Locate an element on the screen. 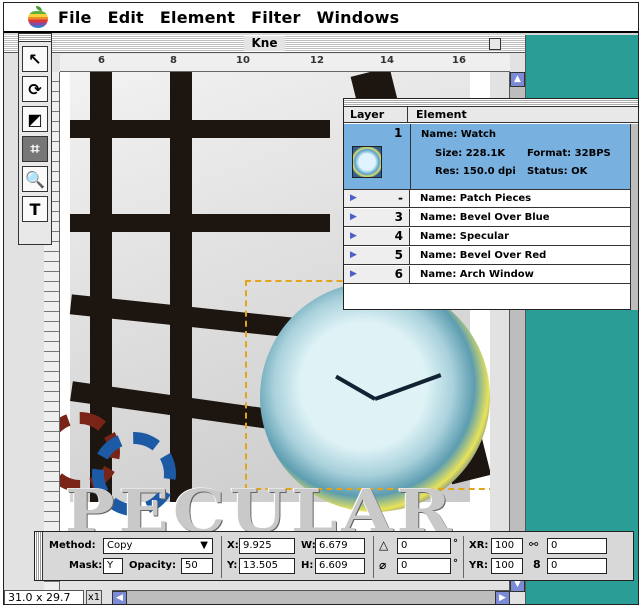 Image resolution: width=641 pixels, height=607 pixels. scroll-left-arrow-icon: ◀ is located at coordinates (119, 597).